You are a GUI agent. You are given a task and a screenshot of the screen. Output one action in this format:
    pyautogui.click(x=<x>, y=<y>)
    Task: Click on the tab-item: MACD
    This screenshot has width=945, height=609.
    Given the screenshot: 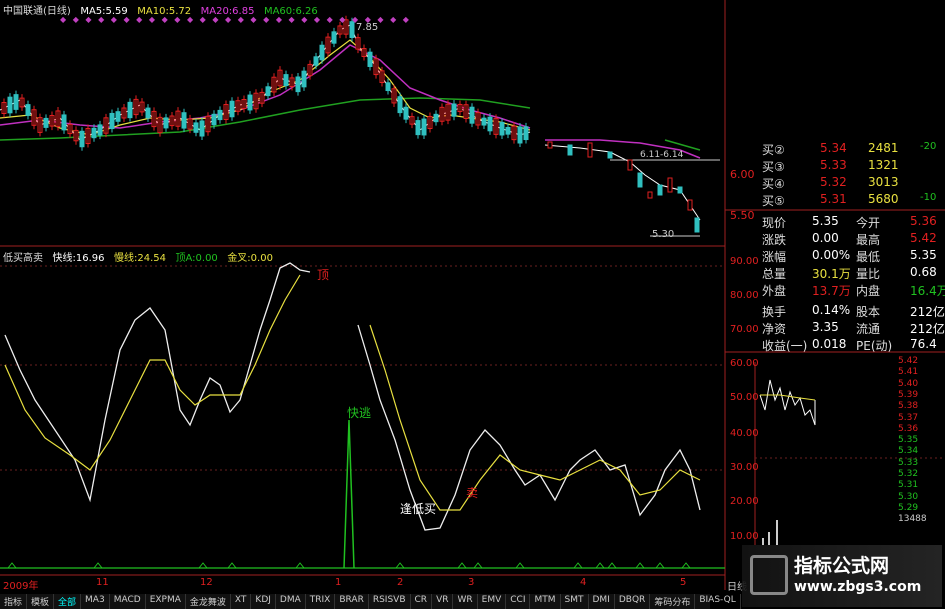 What is the action you would take?
    pyautogui.click(x=128, y=601)
    